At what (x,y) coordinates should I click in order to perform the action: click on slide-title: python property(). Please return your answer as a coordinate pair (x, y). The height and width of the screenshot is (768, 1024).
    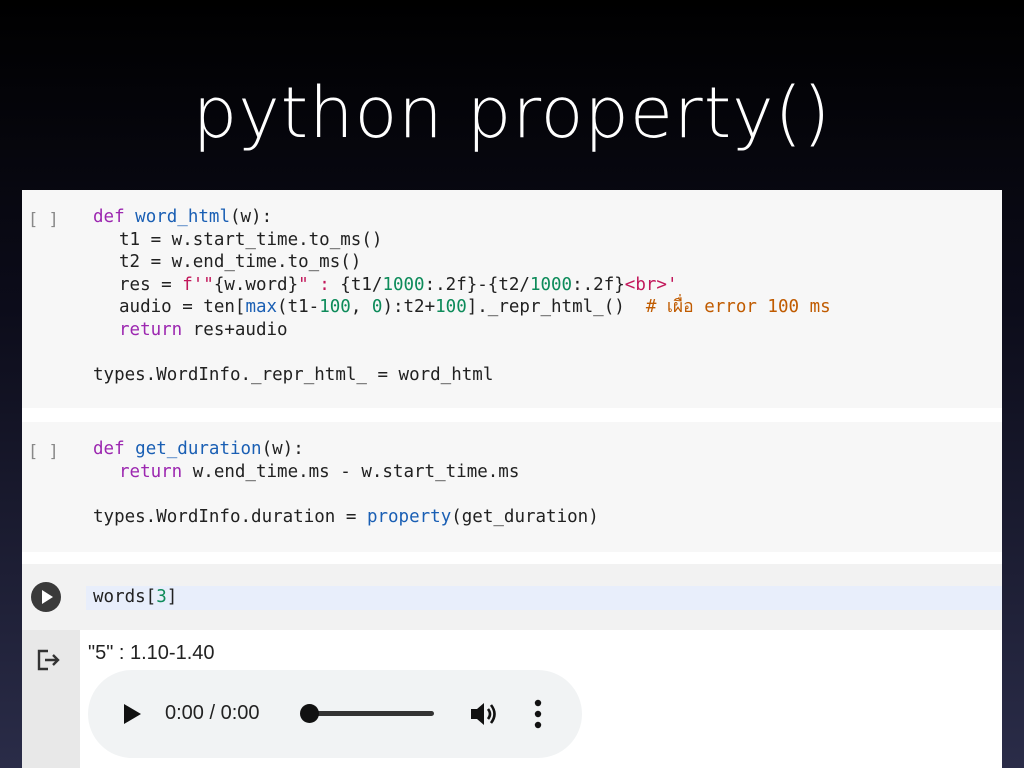
    Looking at the image, I should click on (512, 113).